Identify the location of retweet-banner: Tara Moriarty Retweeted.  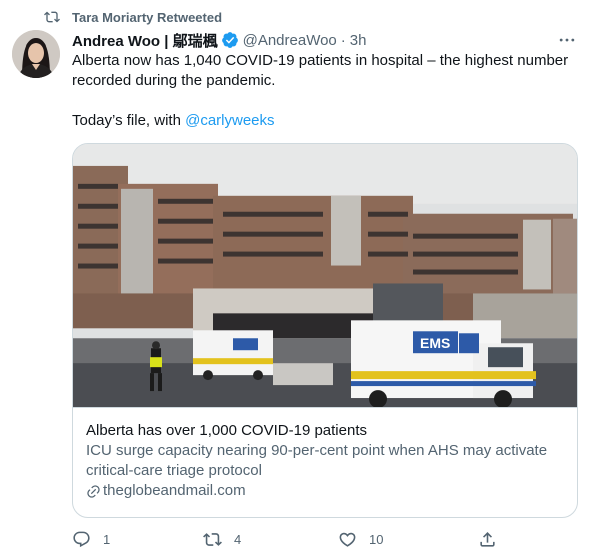
(133, 17).